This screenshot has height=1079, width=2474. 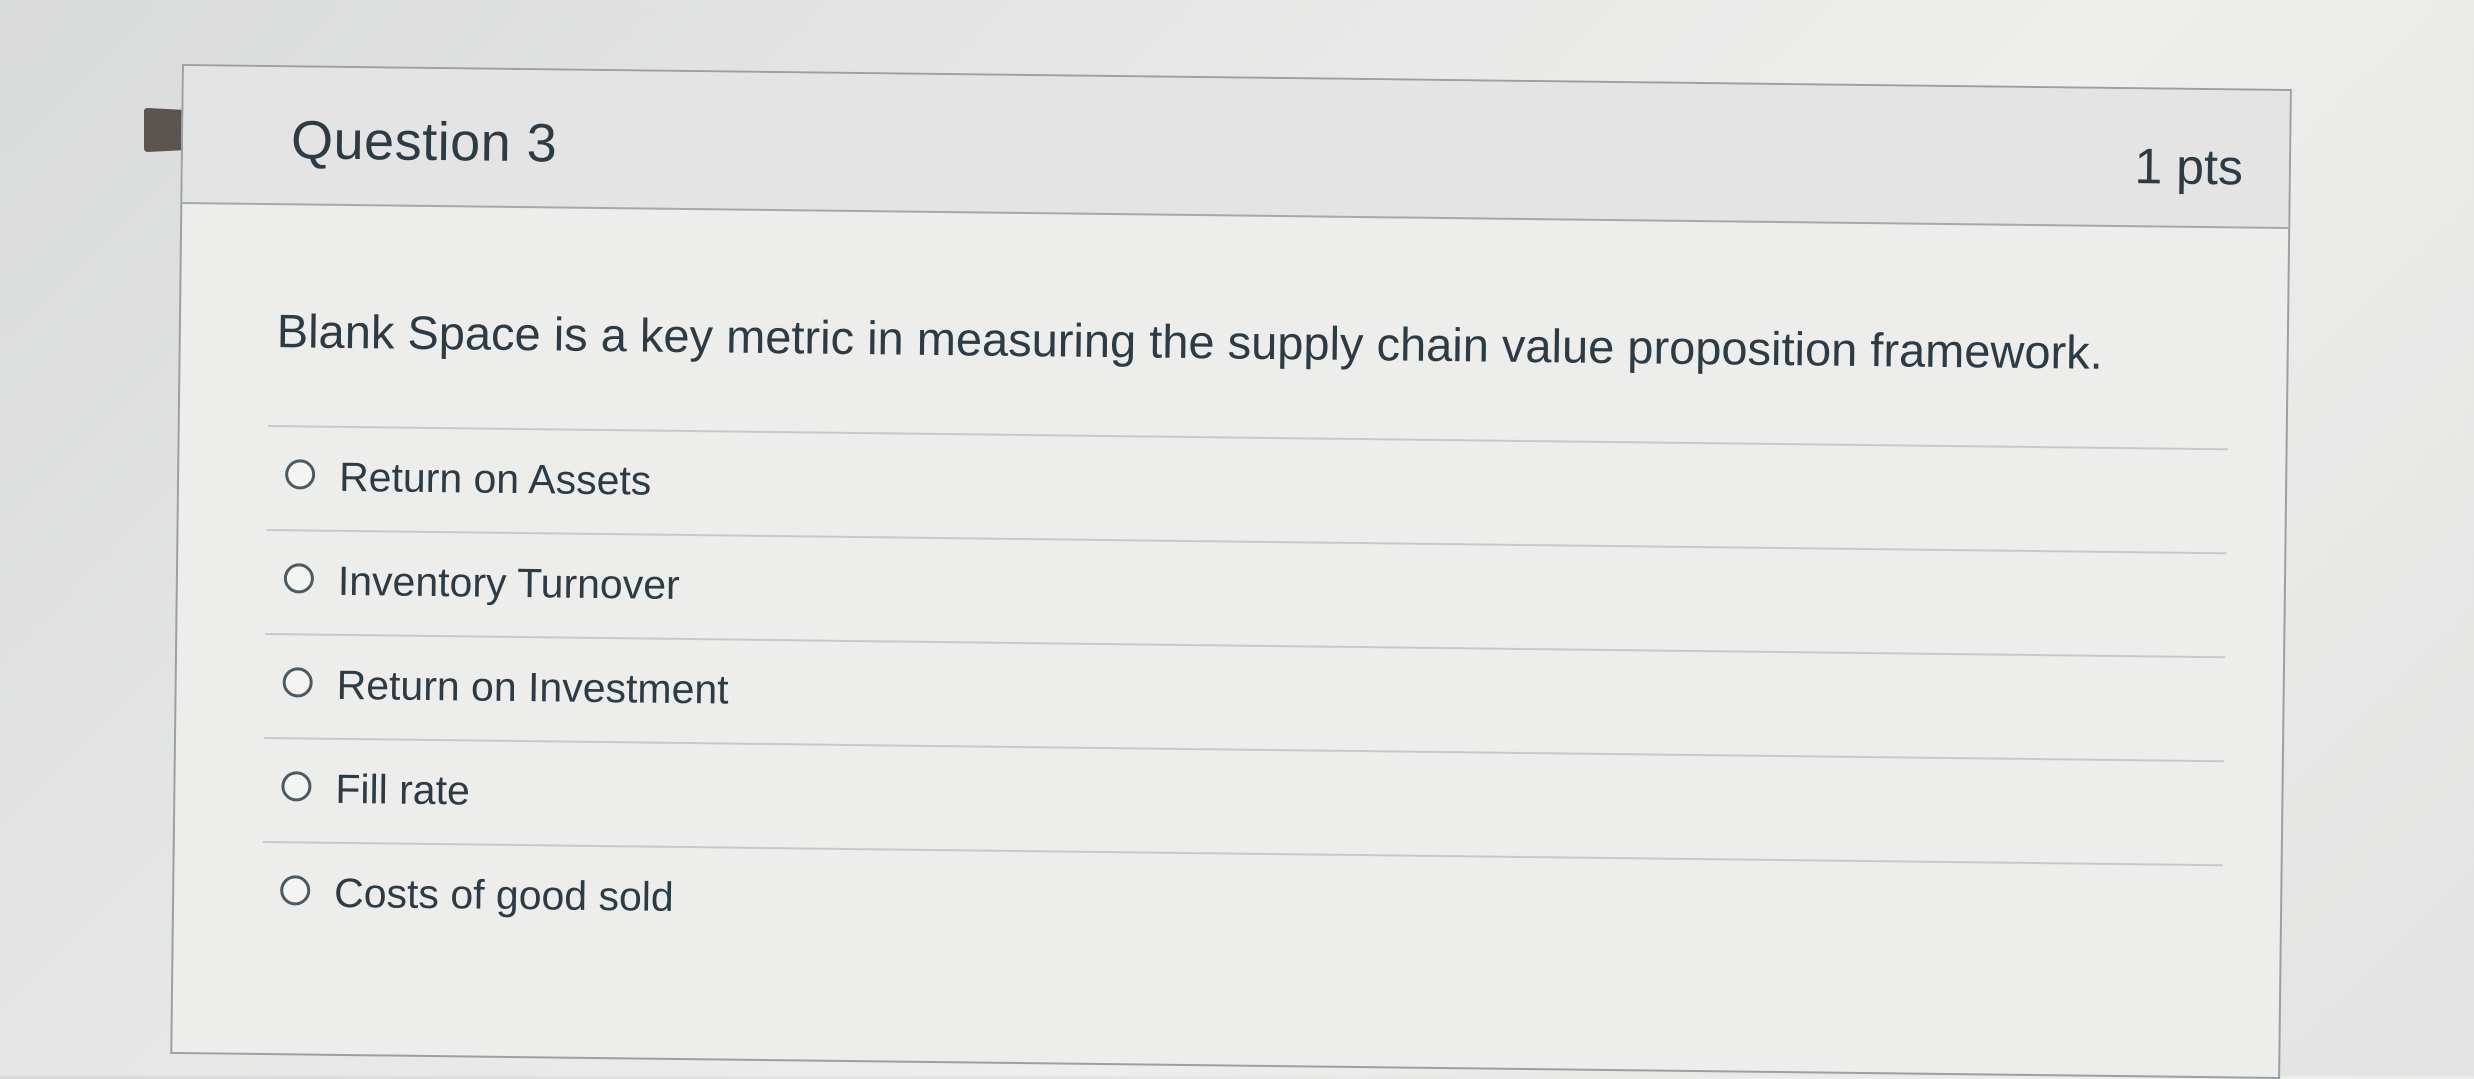 I want to click on question-title: Question 3, so click(x=424, y=142).